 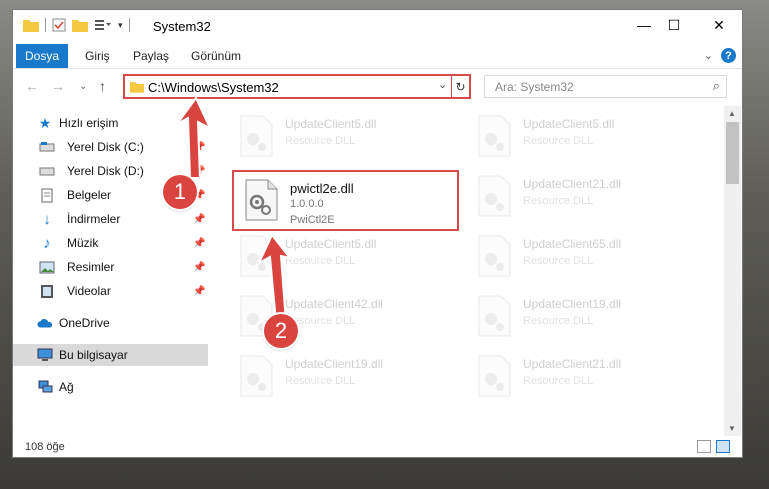 I want to click on callout-step-2: 2, so click(x=281, y=331).